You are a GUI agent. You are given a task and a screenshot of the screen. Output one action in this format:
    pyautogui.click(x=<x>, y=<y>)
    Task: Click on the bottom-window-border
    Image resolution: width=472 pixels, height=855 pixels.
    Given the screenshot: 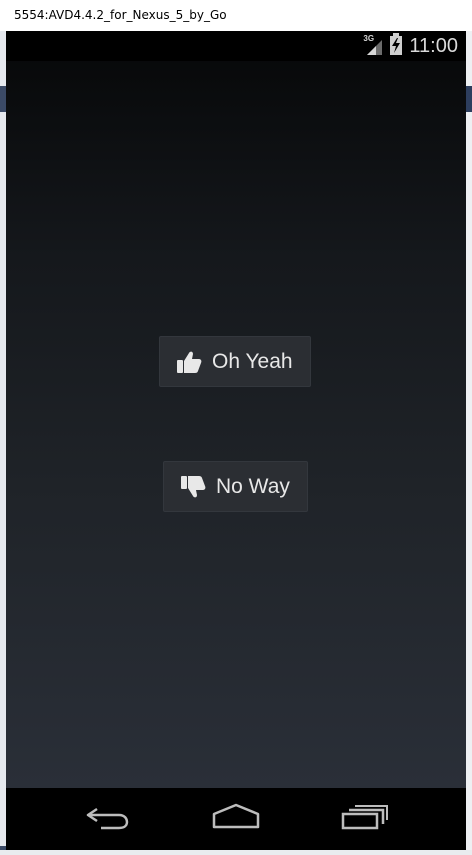 What is the action you would take?
    pyautogui.click(x=236, y=852)
    